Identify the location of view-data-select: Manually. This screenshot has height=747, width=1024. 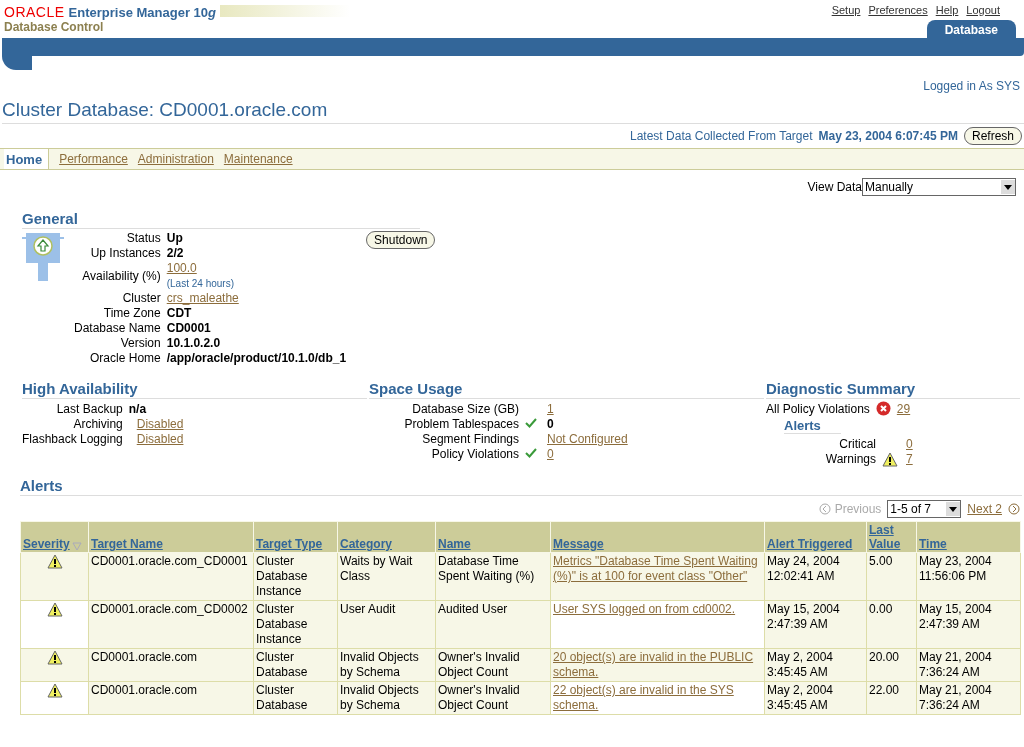
(939, 187).